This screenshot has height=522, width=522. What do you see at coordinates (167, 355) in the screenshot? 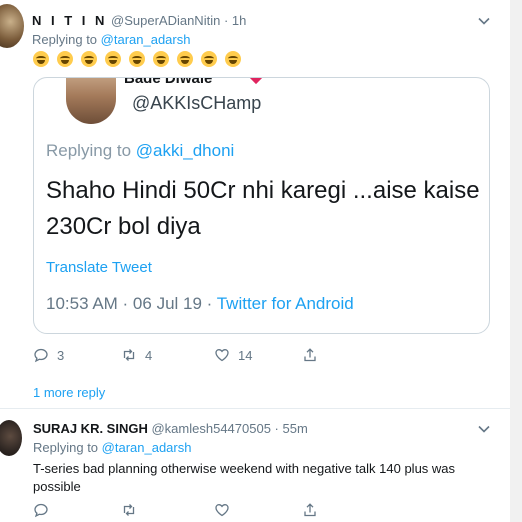
I see `retweet-button: 4` at bounding box center [167, 355].